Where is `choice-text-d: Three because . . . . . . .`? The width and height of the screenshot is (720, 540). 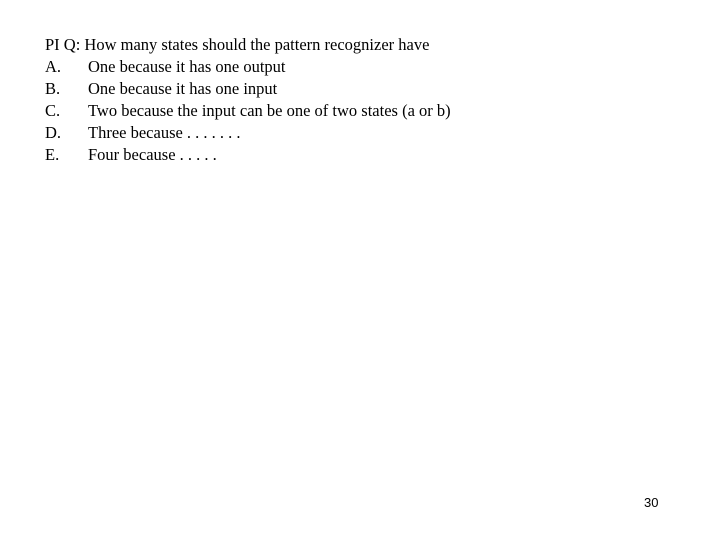 choice-text-d: Three because . . . . . . . is located at coordinates (164, 132).